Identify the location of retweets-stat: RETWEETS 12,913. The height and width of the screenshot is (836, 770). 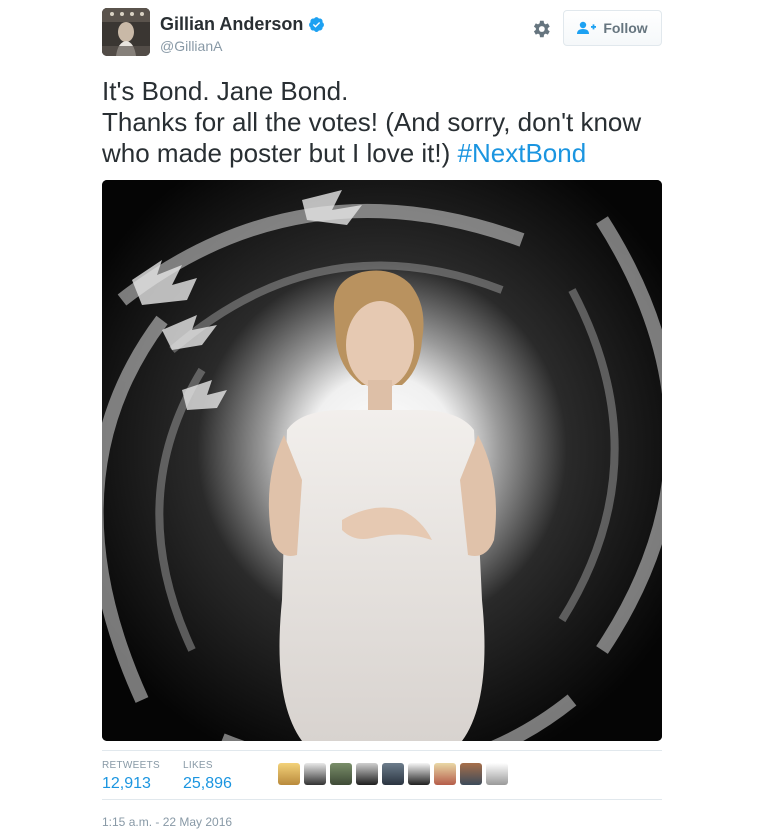
(131, 776).